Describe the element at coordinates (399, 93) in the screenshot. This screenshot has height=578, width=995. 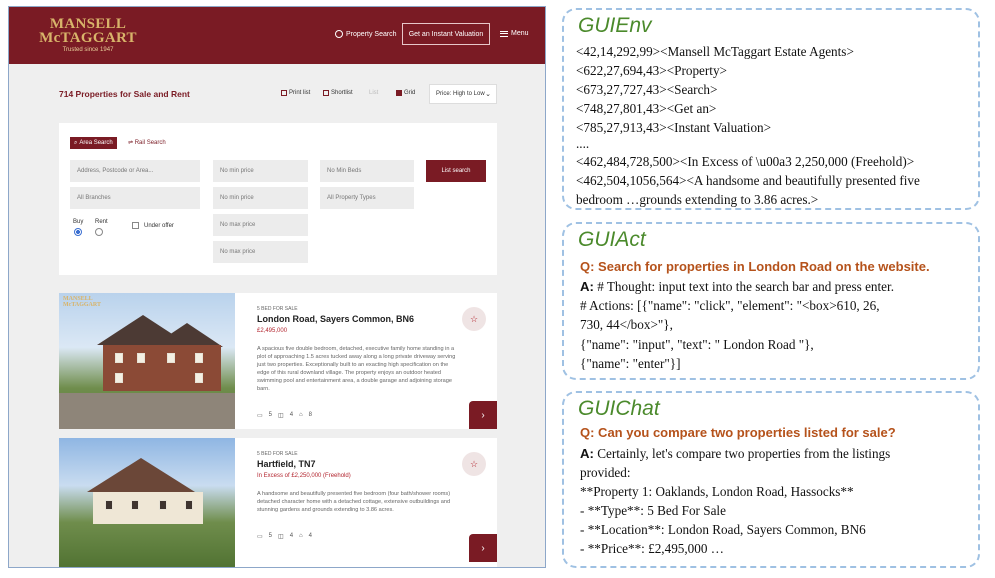
I see `grid-icon` at that location.